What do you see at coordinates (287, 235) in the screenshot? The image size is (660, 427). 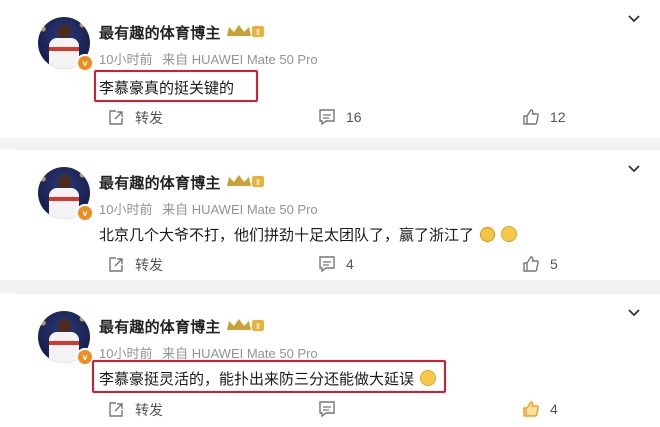 I see `comment-text: 北京几个大爷不打，他们拼劲十足太团队了，赢了浙江了` at bounding box center [287, 235].